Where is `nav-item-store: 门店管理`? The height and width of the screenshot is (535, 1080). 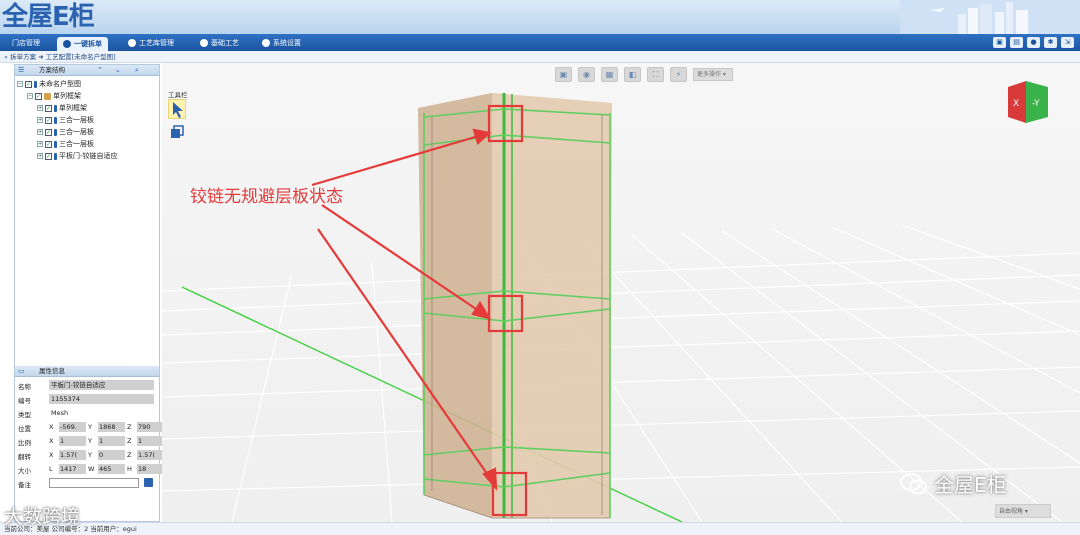
nav-item-store: 门店管理 is located at coordinates (26, 43).